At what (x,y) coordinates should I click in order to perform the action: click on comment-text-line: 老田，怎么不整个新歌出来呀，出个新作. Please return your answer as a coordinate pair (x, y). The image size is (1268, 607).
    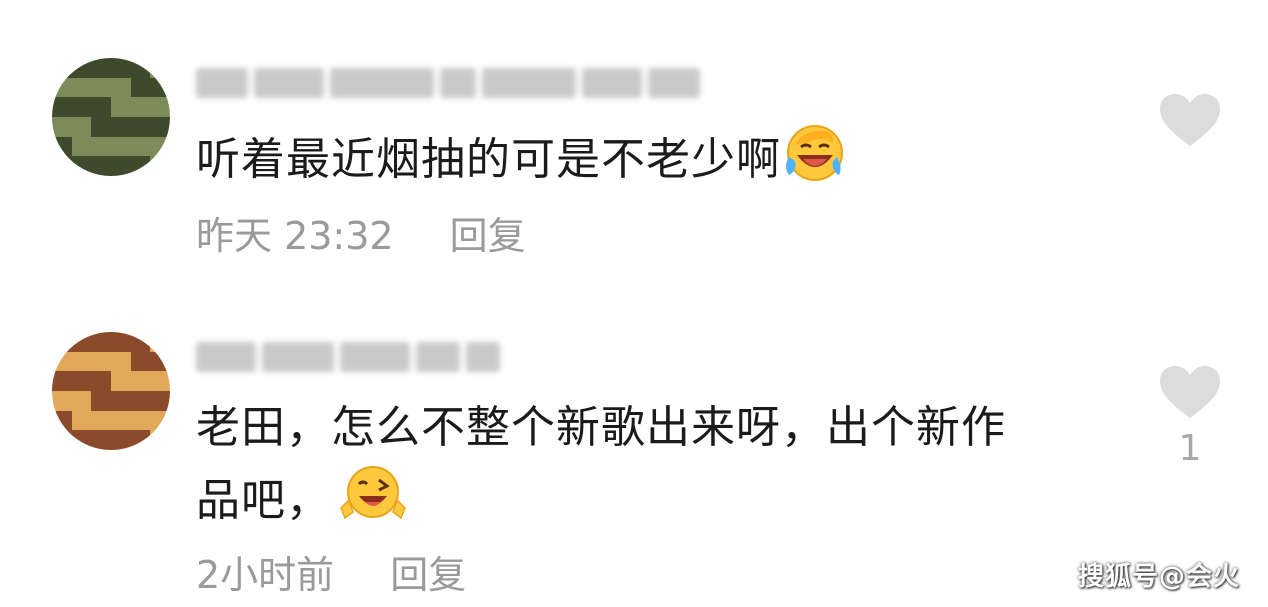
    Looking at the image, I should click on (601, 427).